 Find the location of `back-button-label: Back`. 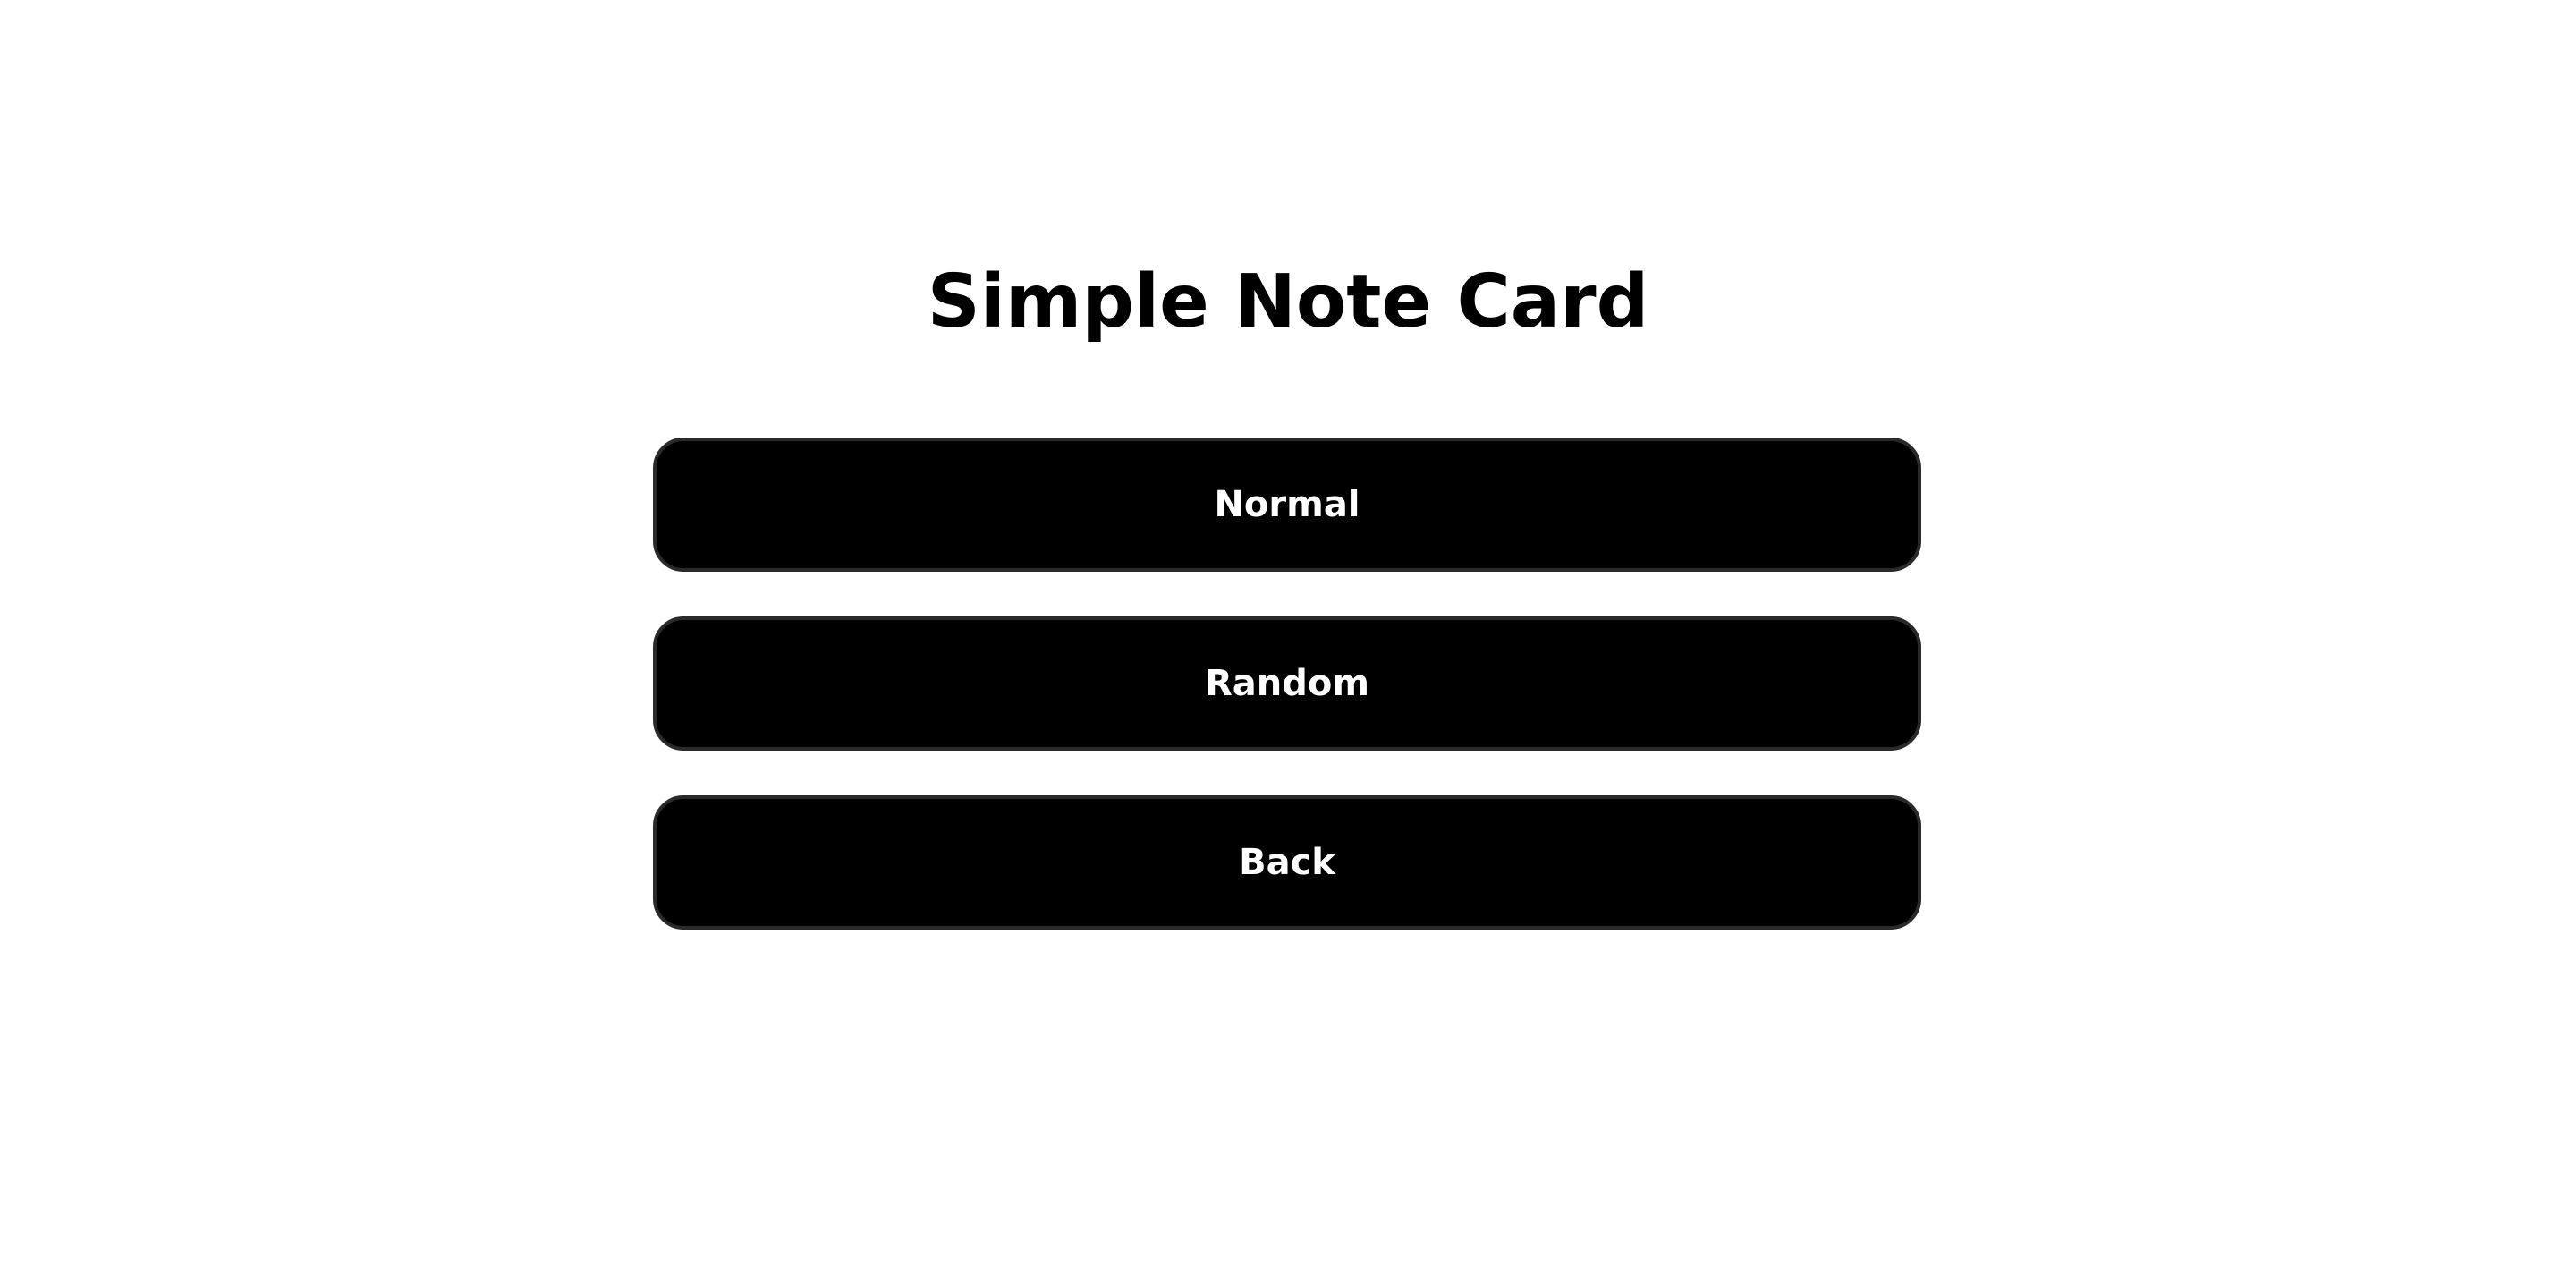

back-button-label: Back is located at coordinates (1287, 862).